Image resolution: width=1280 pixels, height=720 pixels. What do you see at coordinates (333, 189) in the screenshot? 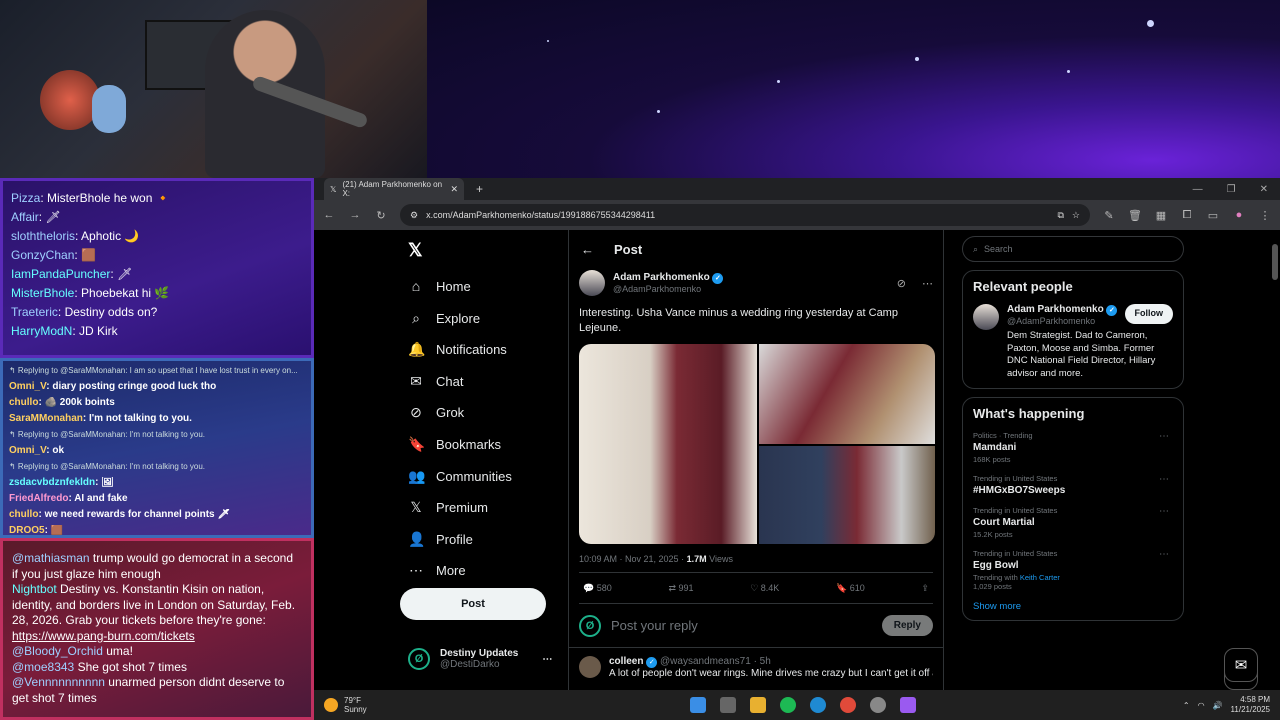
I see `x-favicon-icon: 𝕏` at bounding box center [333, 189].